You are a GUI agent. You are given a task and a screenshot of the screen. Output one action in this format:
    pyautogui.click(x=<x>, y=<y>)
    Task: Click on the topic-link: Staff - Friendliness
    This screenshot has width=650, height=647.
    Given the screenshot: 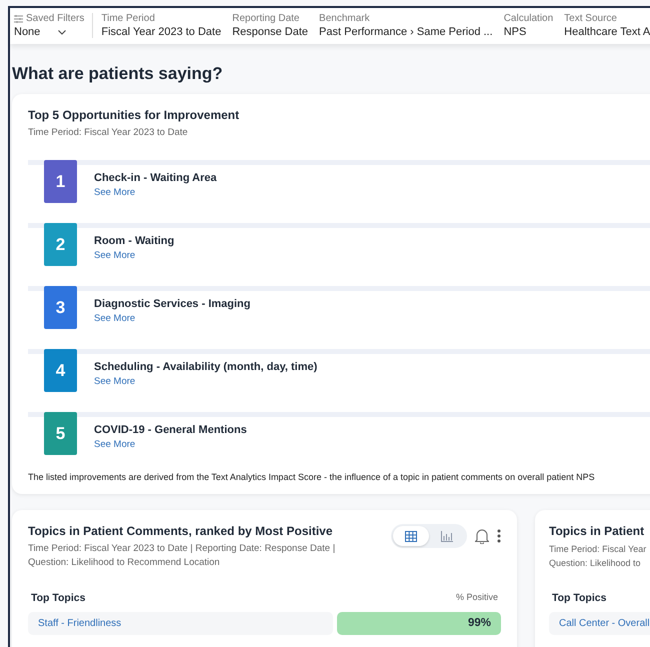 What is the action you would take?
    pyautogui.click(x=180, y=623)
    